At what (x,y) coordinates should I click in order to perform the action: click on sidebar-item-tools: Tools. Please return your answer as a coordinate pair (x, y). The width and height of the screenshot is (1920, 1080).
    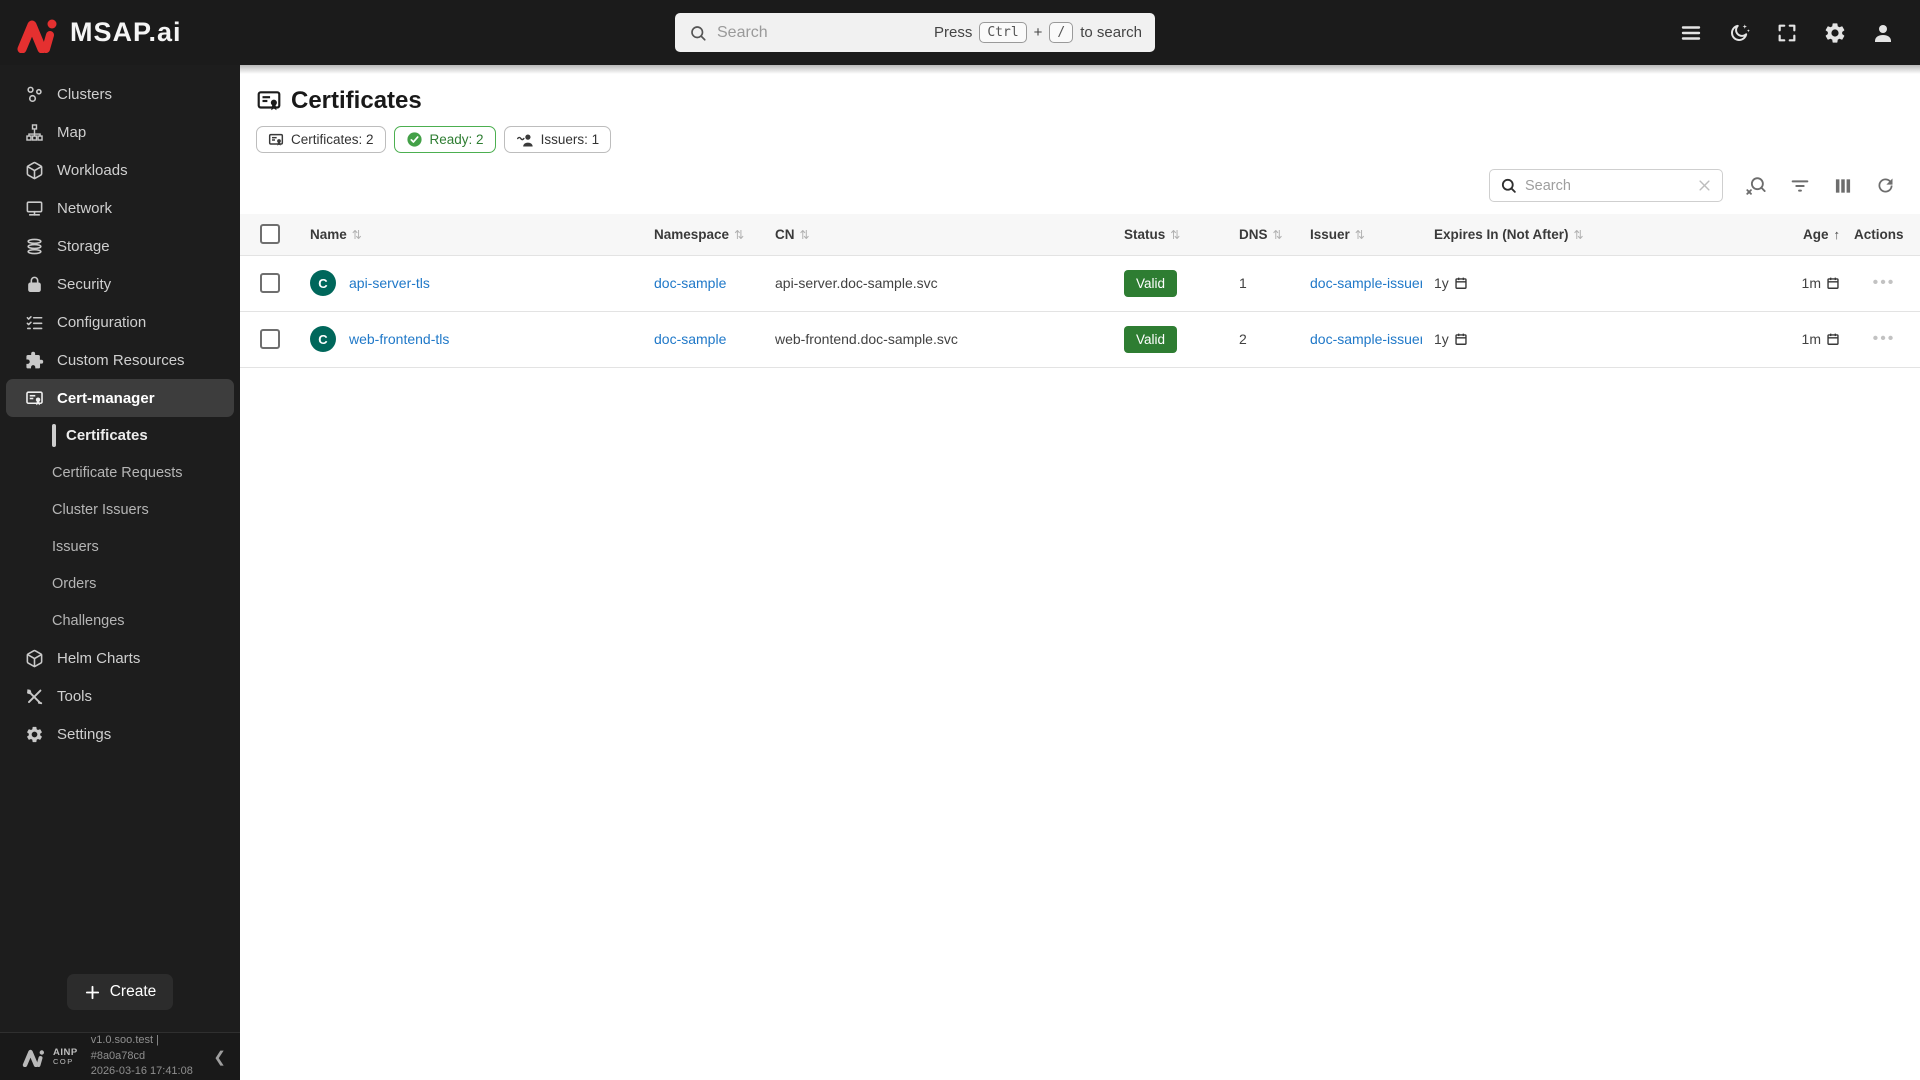
    Looking at the image, I should click on (120, 696).